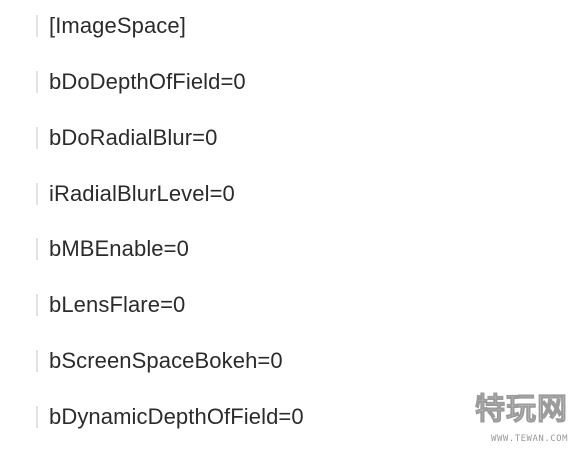  I want to click on ini-setting-line: bDoDepthOfField=0, so click(141, 82).